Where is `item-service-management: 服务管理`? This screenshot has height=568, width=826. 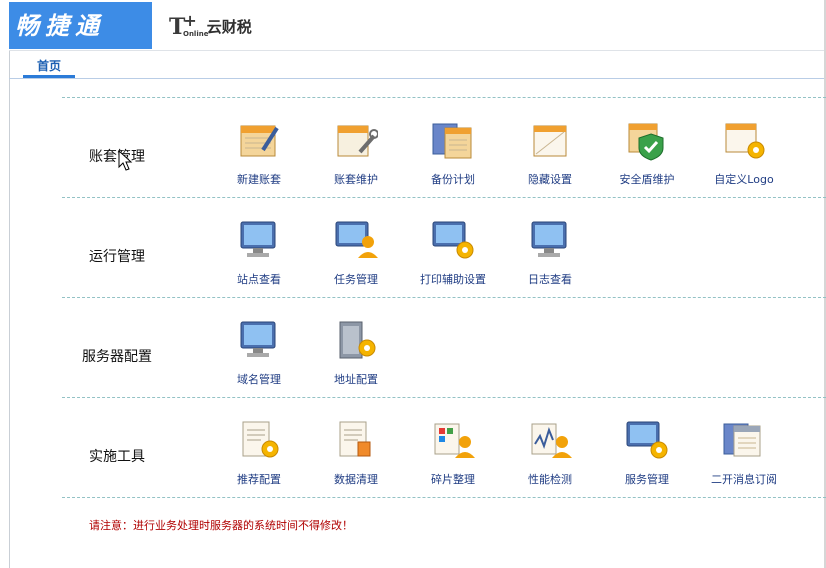
item-service-management: 服务管理 is located at coordinates (647, 452).